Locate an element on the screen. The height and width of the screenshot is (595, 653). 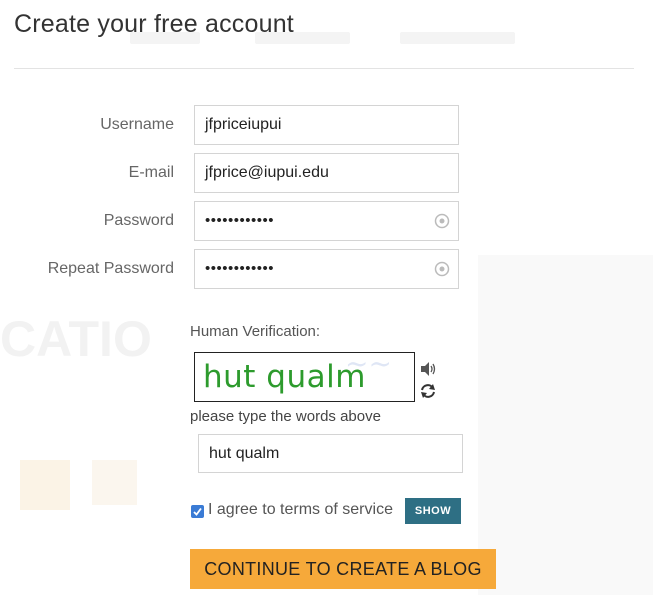
email-field: jfprice@iupui.edu is located at coordinates (326, 173).